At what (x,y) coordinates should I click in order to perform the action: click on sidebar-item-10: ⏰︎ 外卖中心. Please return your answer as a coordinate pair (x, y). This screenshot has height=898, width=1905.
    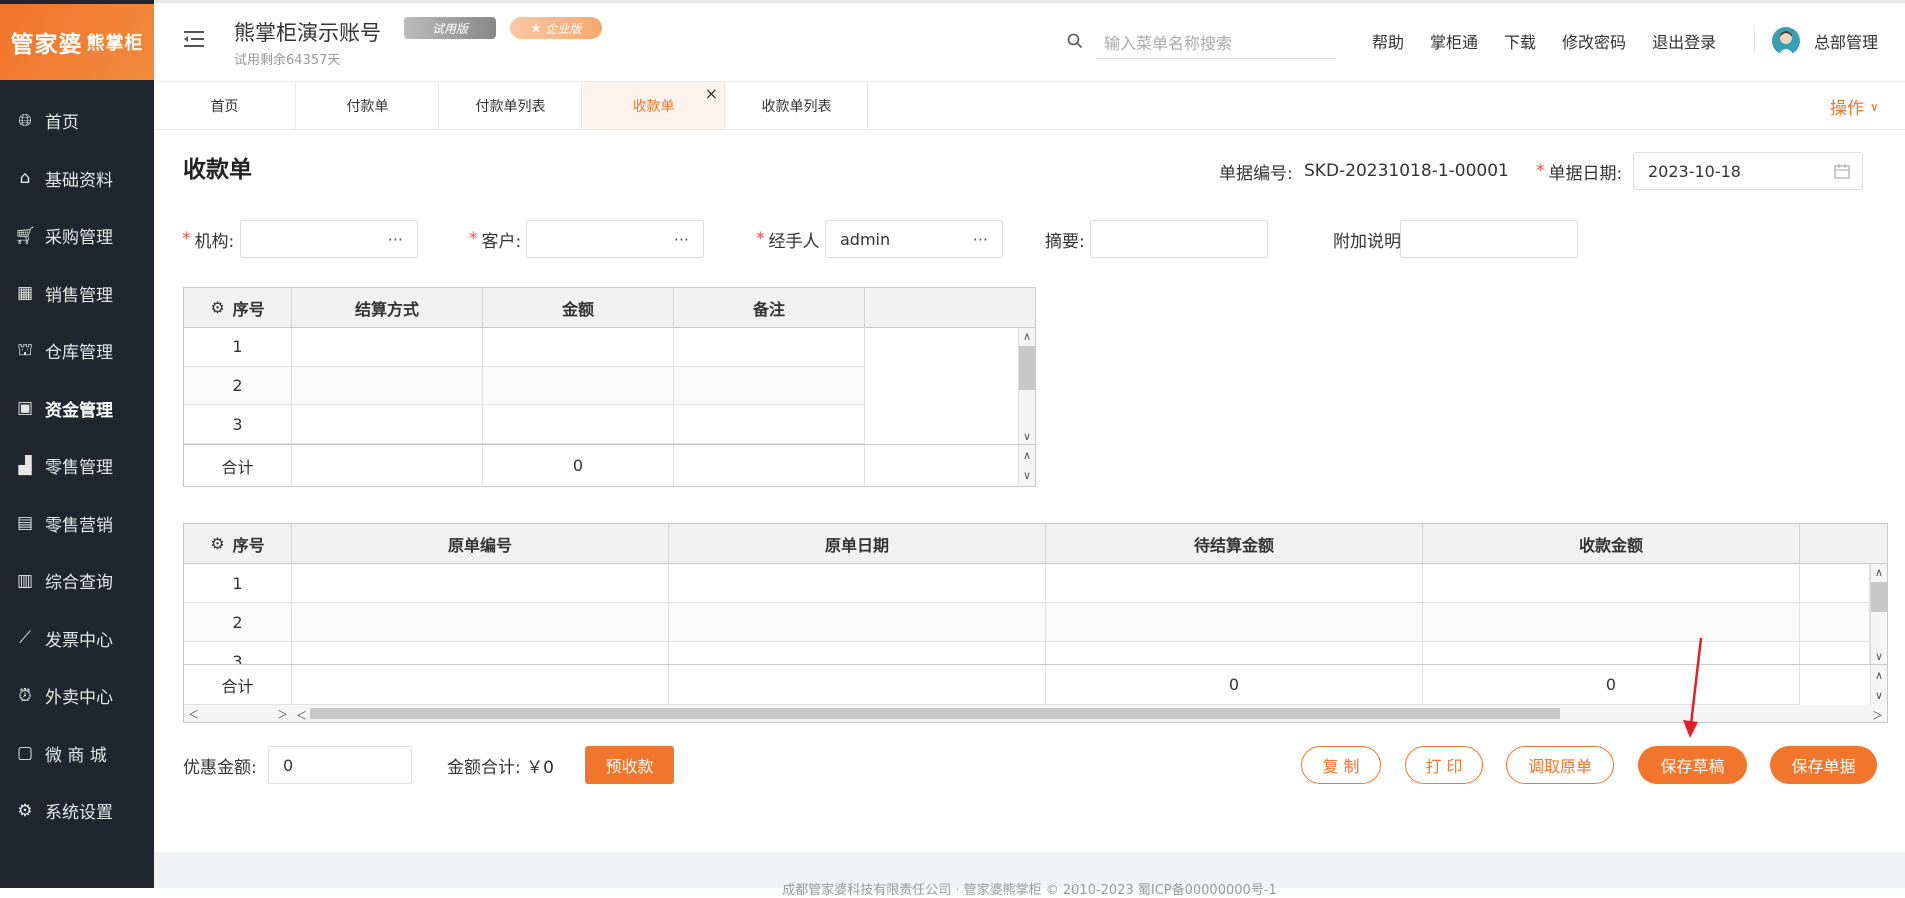
    Looking at the image, I should click on (77, 695).